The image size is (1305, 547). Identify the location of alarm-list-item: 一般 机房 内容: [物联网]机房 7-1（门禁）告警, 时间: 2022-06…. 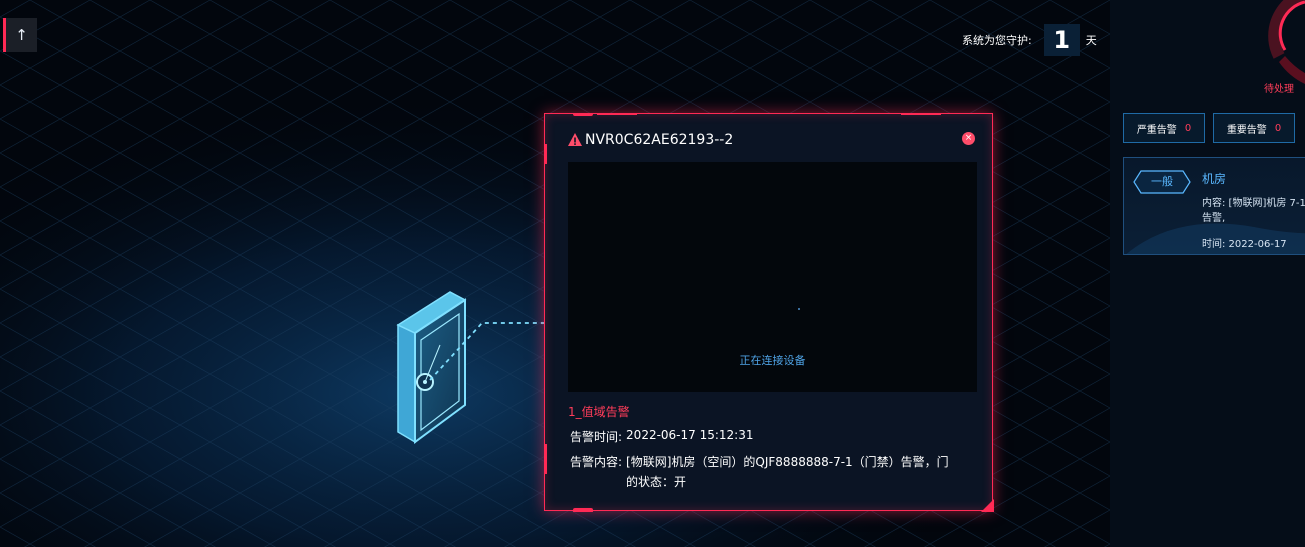
(1214, 206).